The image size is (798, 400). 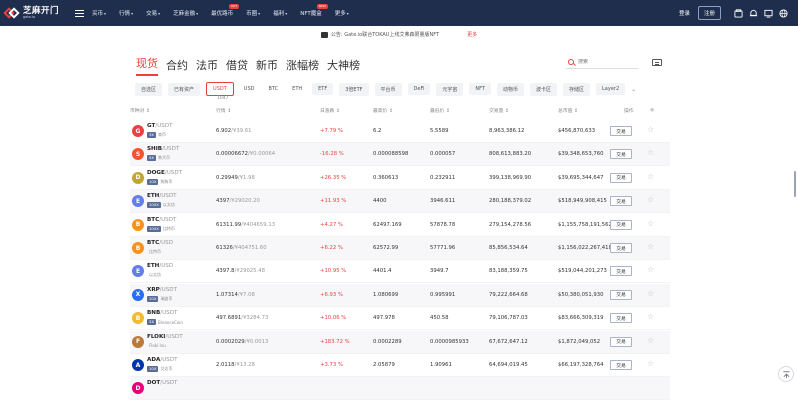 What do you see at coordinates (753, 13) in the screenshot?
I see `bell-icon` at bounding box center [753, 13].